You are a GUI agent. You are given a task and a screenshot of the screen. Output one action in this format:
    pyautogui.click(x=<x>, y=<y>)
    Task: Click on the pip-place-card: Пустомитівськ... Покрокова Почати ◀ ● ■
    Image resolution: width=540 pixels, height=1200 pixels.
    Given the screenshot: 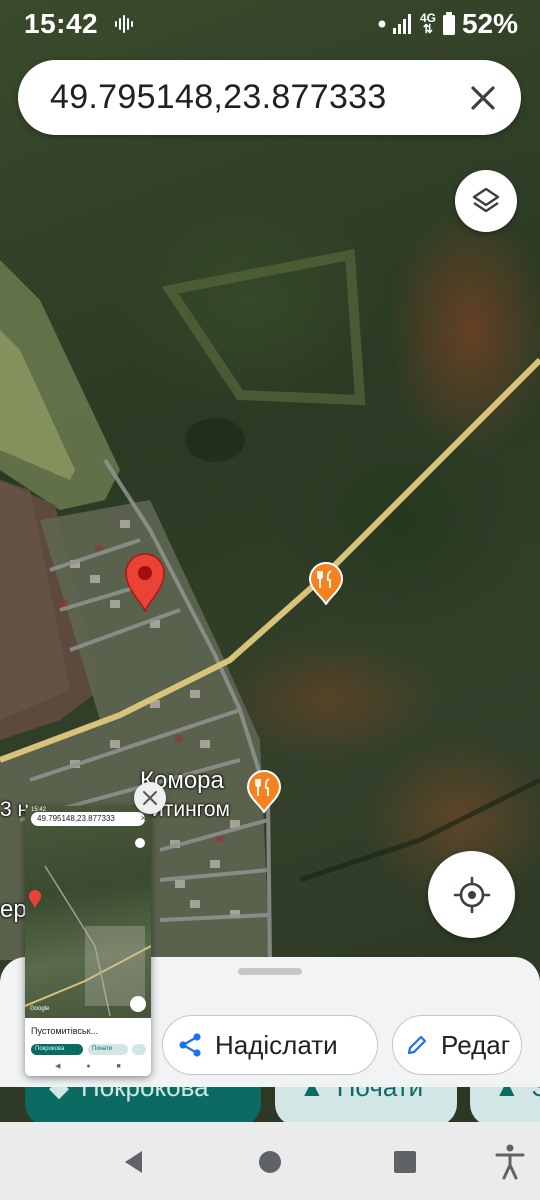 What is the action you would take?
    pyautogui.click(x=88, y=1047)
    